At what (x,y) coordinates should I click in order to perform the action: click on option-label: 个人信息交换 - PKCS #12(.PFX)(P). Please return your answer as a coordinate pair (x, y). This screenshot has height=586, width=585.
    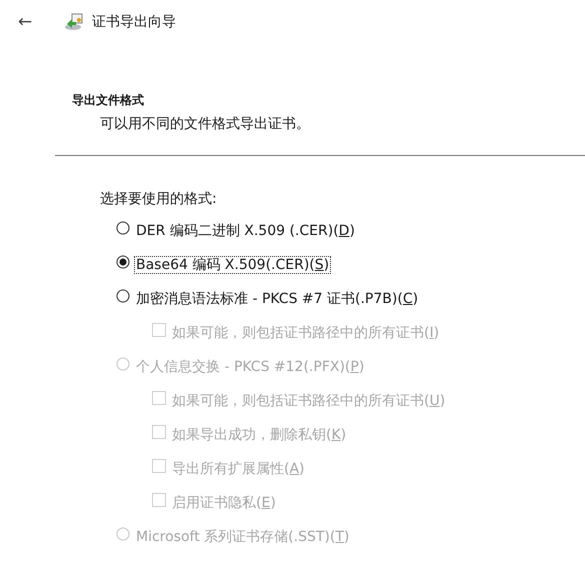
    Looking at the image, I should click on (250, 367).